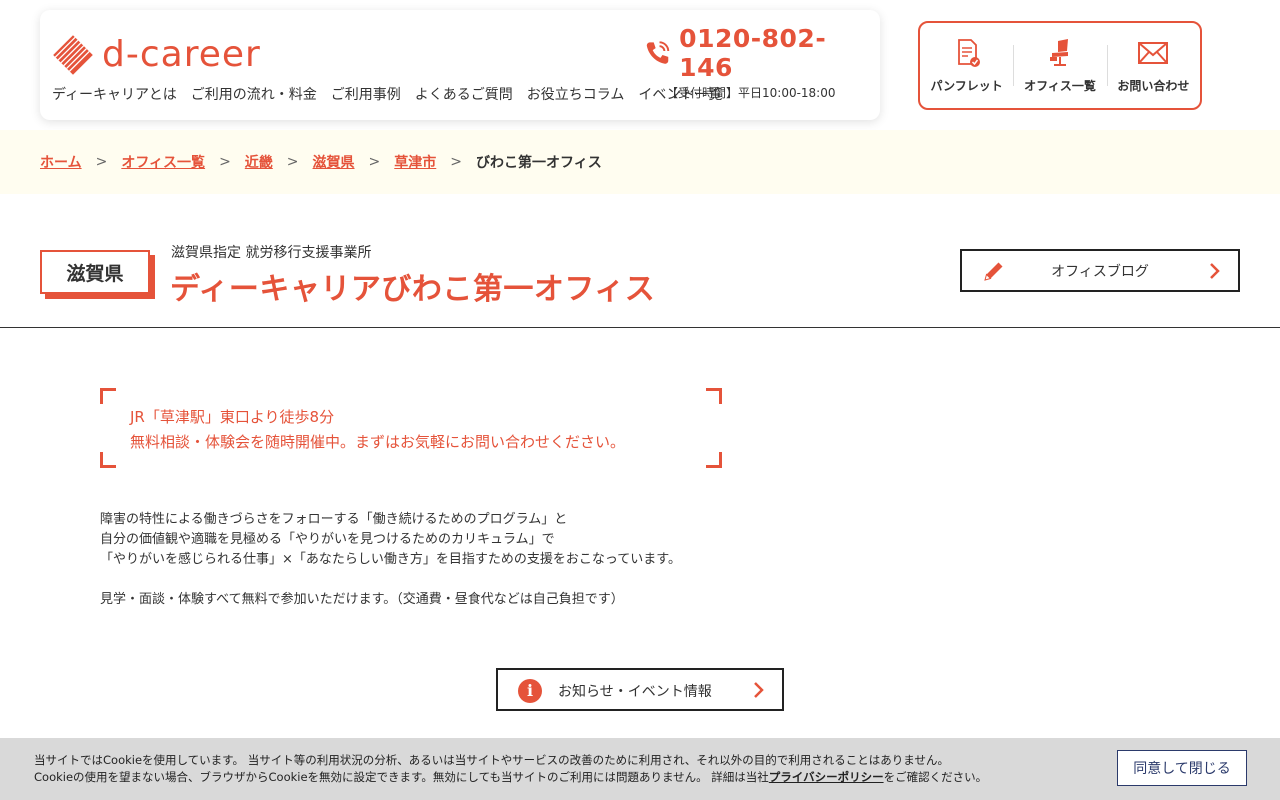  What do you see at coordinates (254, 94) in the screenshot?
I see `nav-item-flow-price: ご利用の流れ・料金` at bounding box center [254, 94].